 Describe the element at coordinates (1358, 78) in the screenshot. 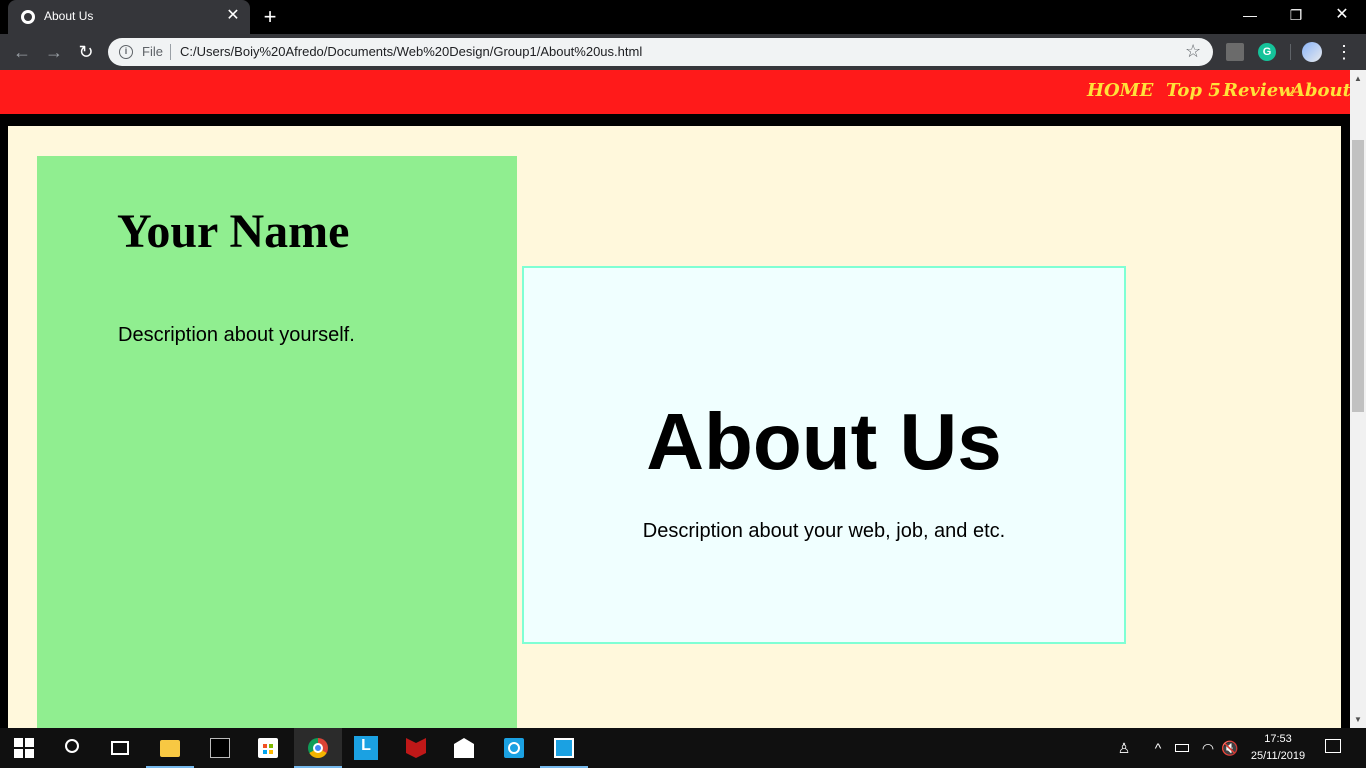

I see `scroll-up-arrow-icon: ▲` at that location.